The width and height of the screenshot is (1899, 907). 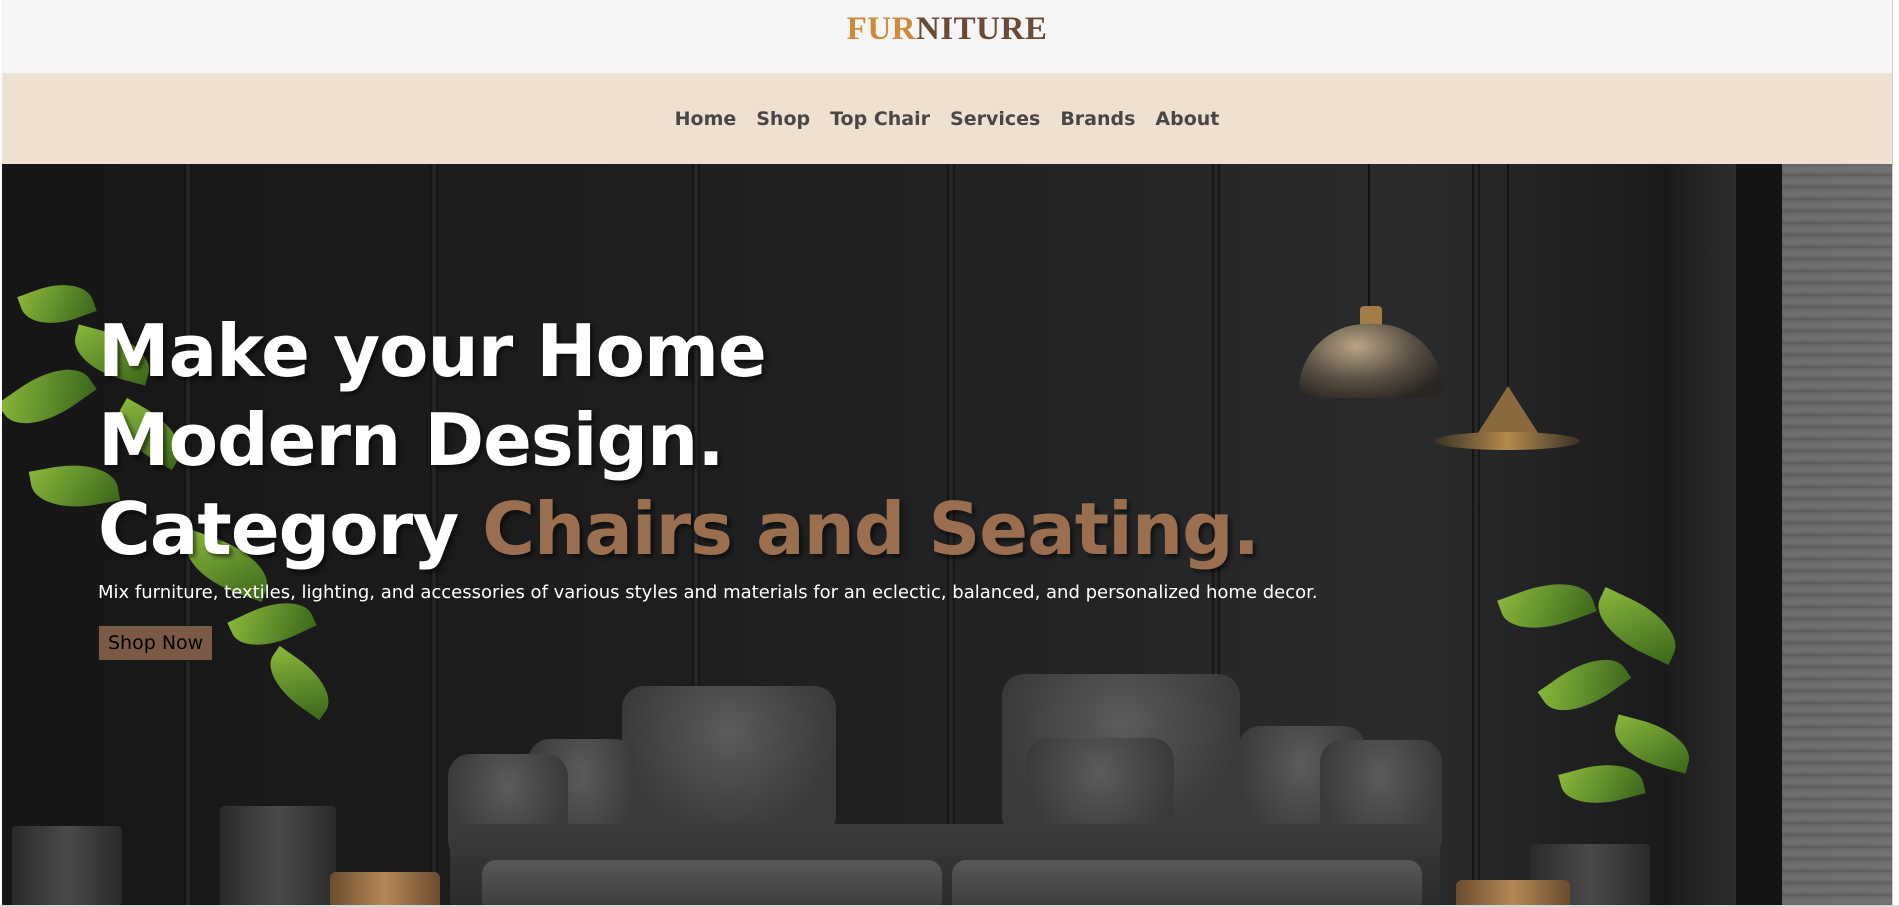 What do you see at coordinates (871, 529) in the screenshot?
I see `headline-category-accent: Chairs and Seating.` at bounding box center [871, 529].